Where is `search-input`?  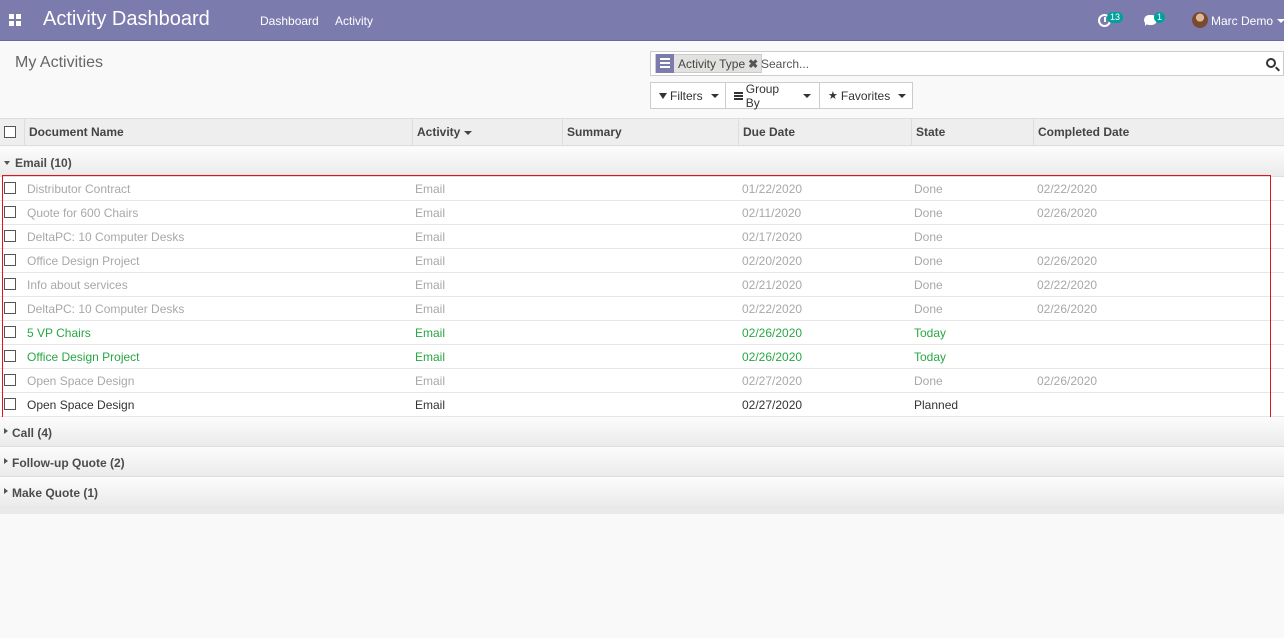
search-input is located at coordinates (1006, 63).